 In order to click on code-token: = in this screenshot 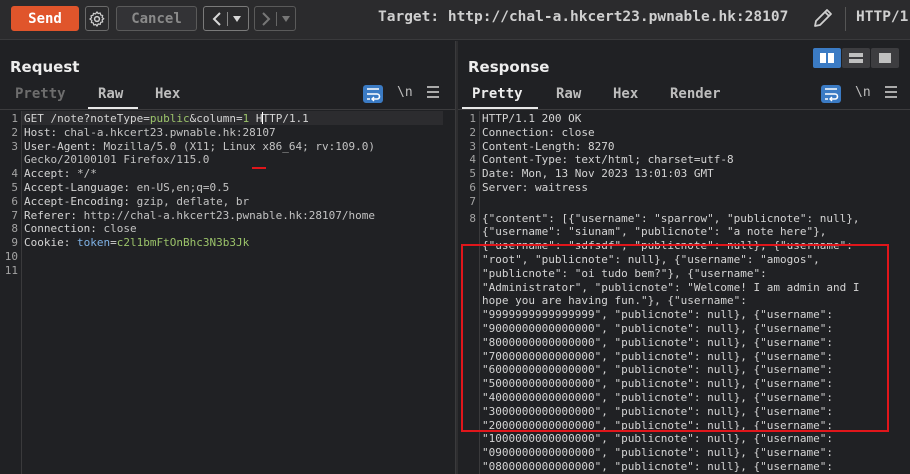, I will do `click(113, 243)`.